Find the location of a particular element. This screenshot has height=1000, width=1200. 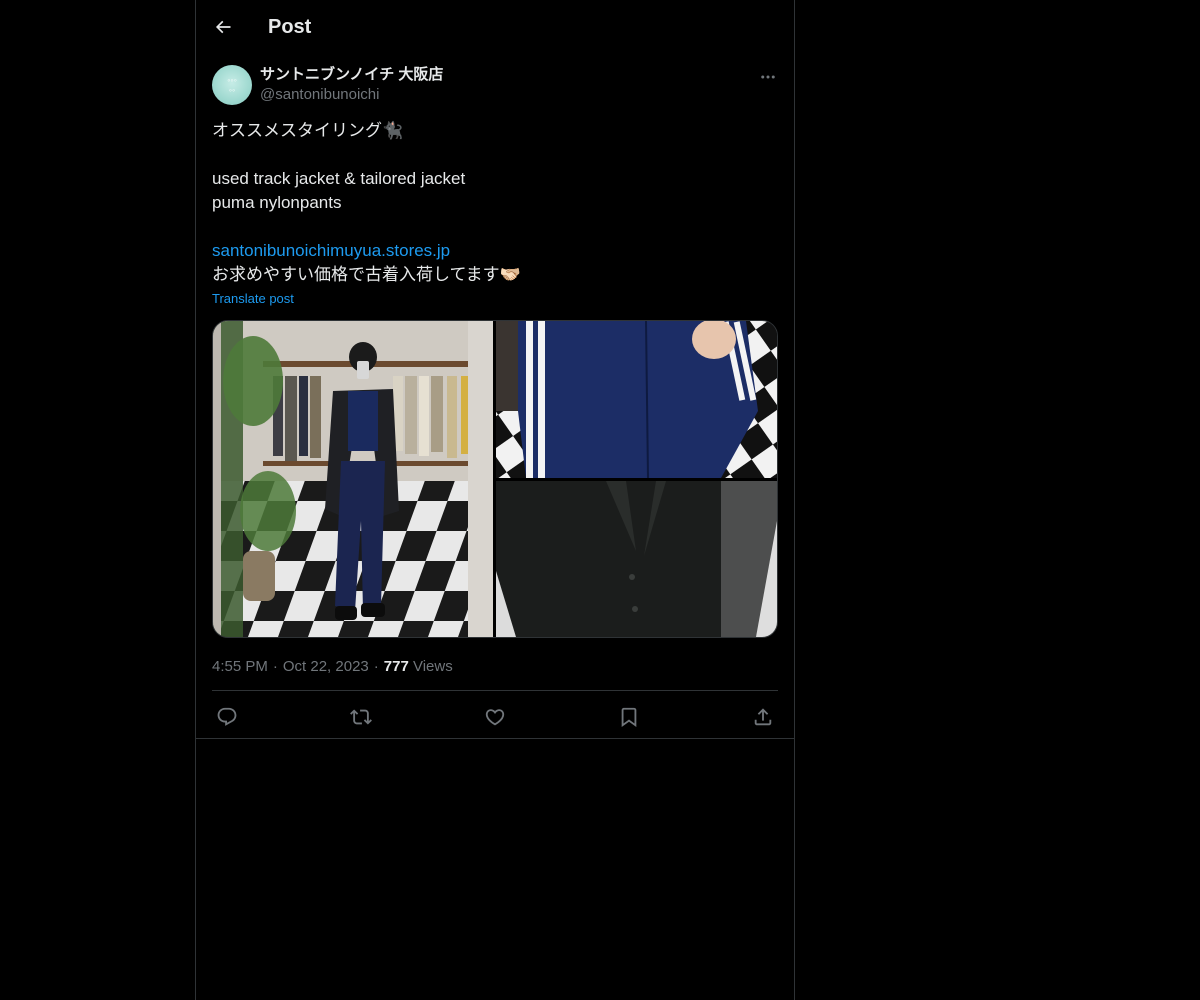

reply-button is located at coordinates (227, 717).